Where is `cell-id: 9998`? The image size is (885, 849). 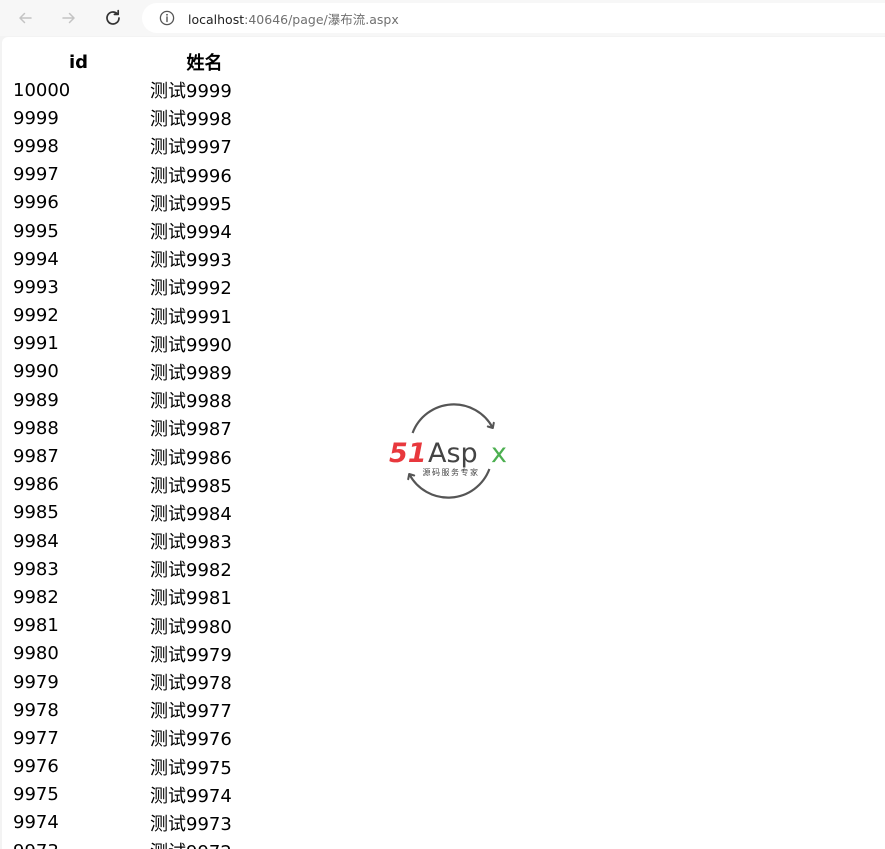 cell-id: 9998 is located at coordinates (36, 146).